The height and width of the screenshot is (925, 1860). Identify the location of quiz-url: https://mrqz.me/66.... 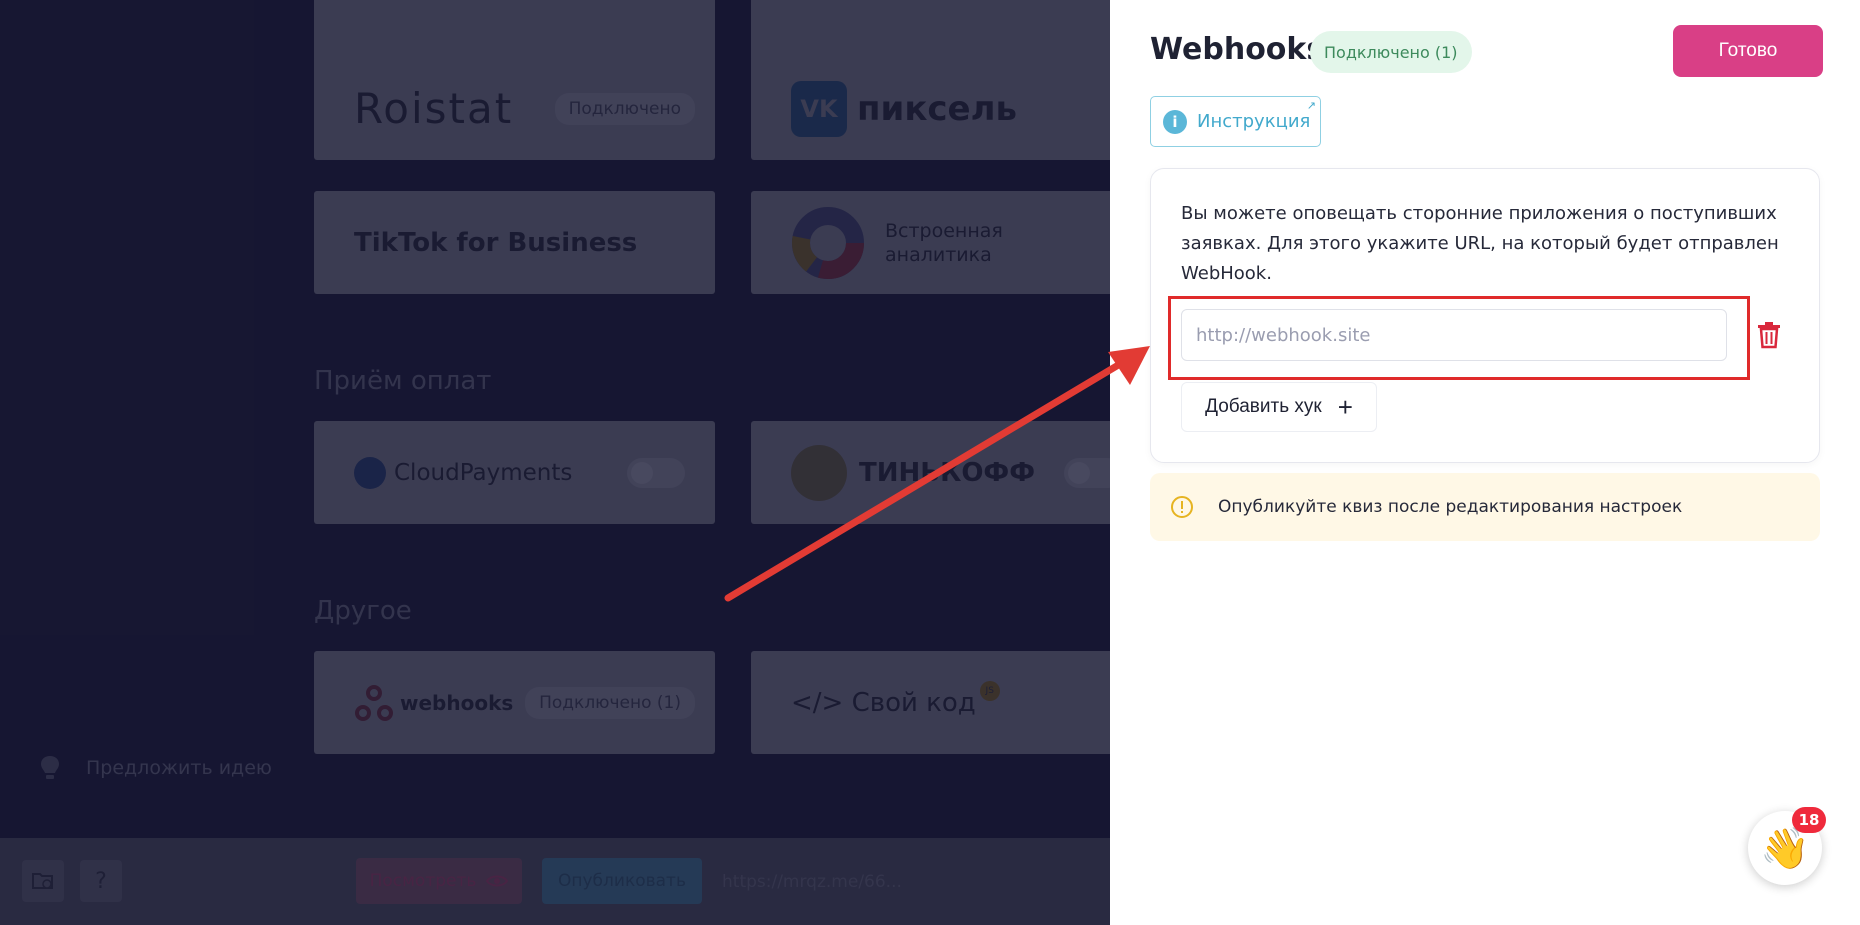
(812, 882).